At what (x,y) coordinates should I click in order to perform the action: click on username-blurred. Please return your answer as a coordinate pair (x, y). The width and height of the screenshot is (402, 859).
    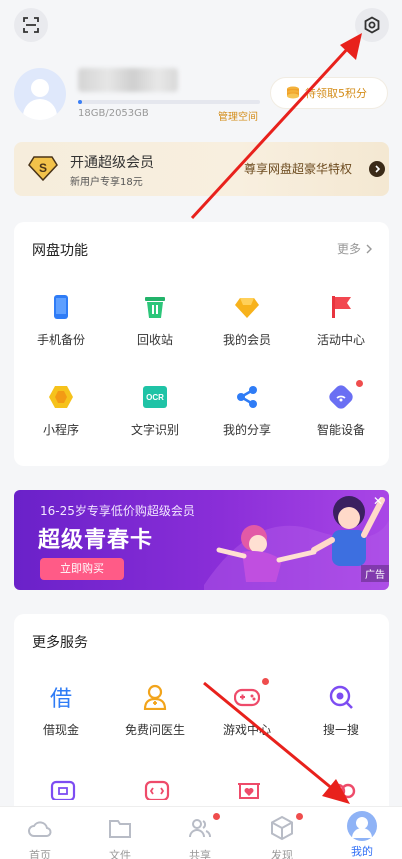
    Looking at the image, I should click on (128, 80).